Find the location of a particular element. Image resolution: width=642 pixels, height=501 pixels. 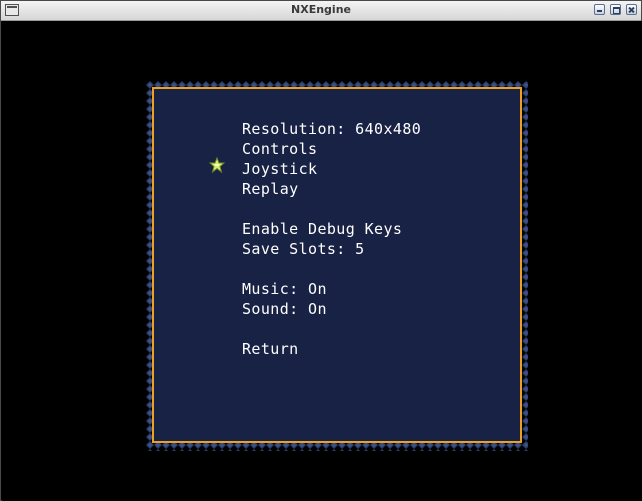

maximize-button is located at coordinates (615, 9).